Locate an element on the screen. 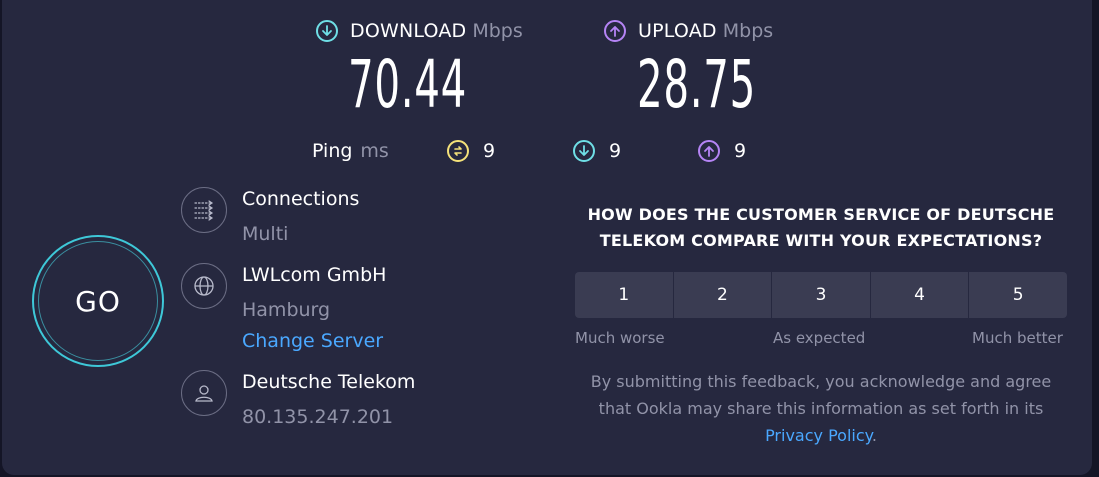  upload-header: UPLOAD Mbps is located at coordinates (688, 31).